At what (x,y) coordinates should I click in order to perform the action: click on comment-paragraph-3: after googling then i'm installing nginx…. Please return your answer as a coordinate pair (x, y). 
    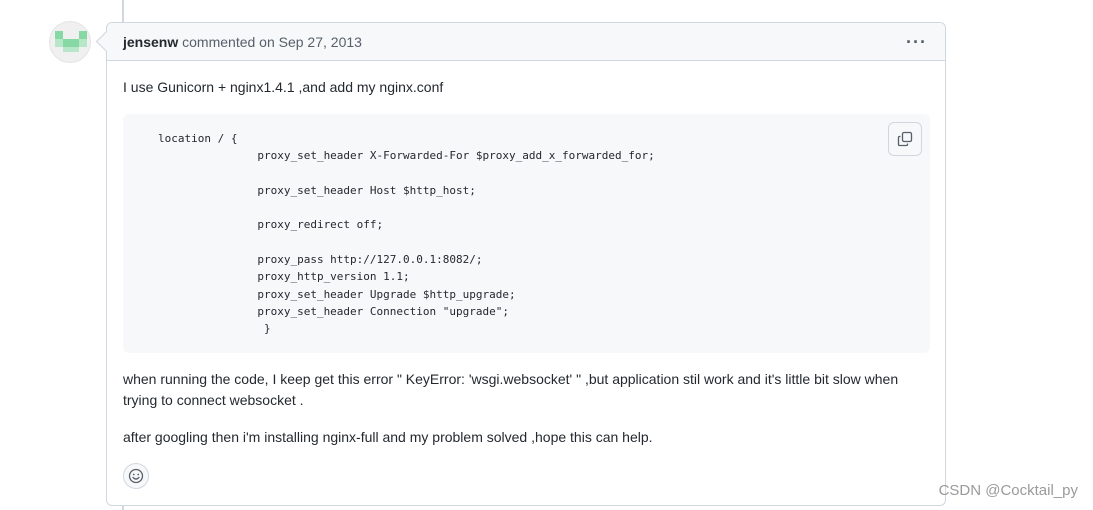
    Looking at the image, I should click on (388, 437).